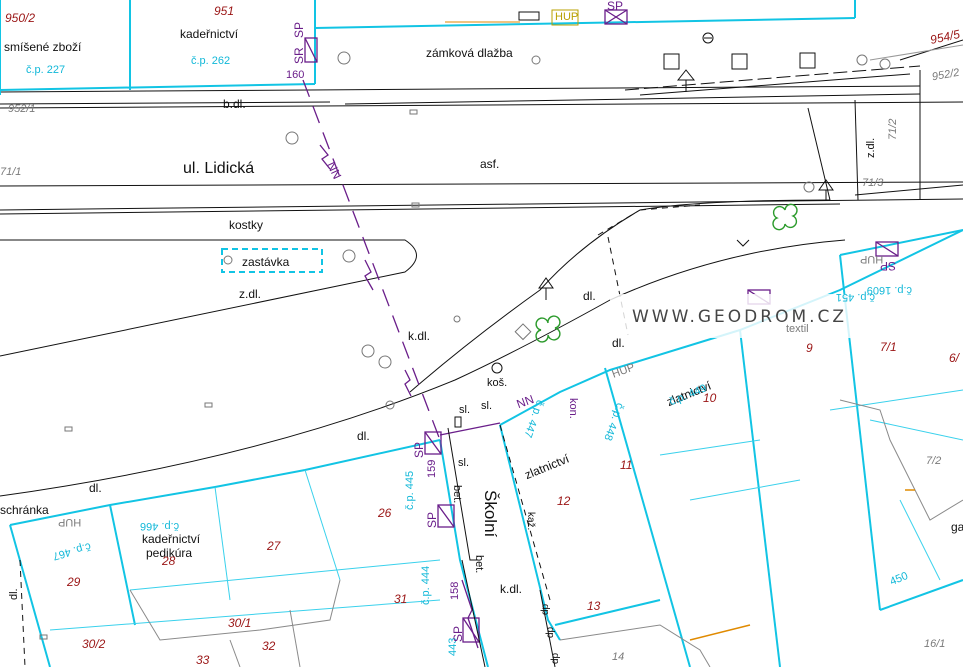  Describe the element at coordinates (935, 644) in the screenshot. I see `parcel-16-1: 16/1` at that location.